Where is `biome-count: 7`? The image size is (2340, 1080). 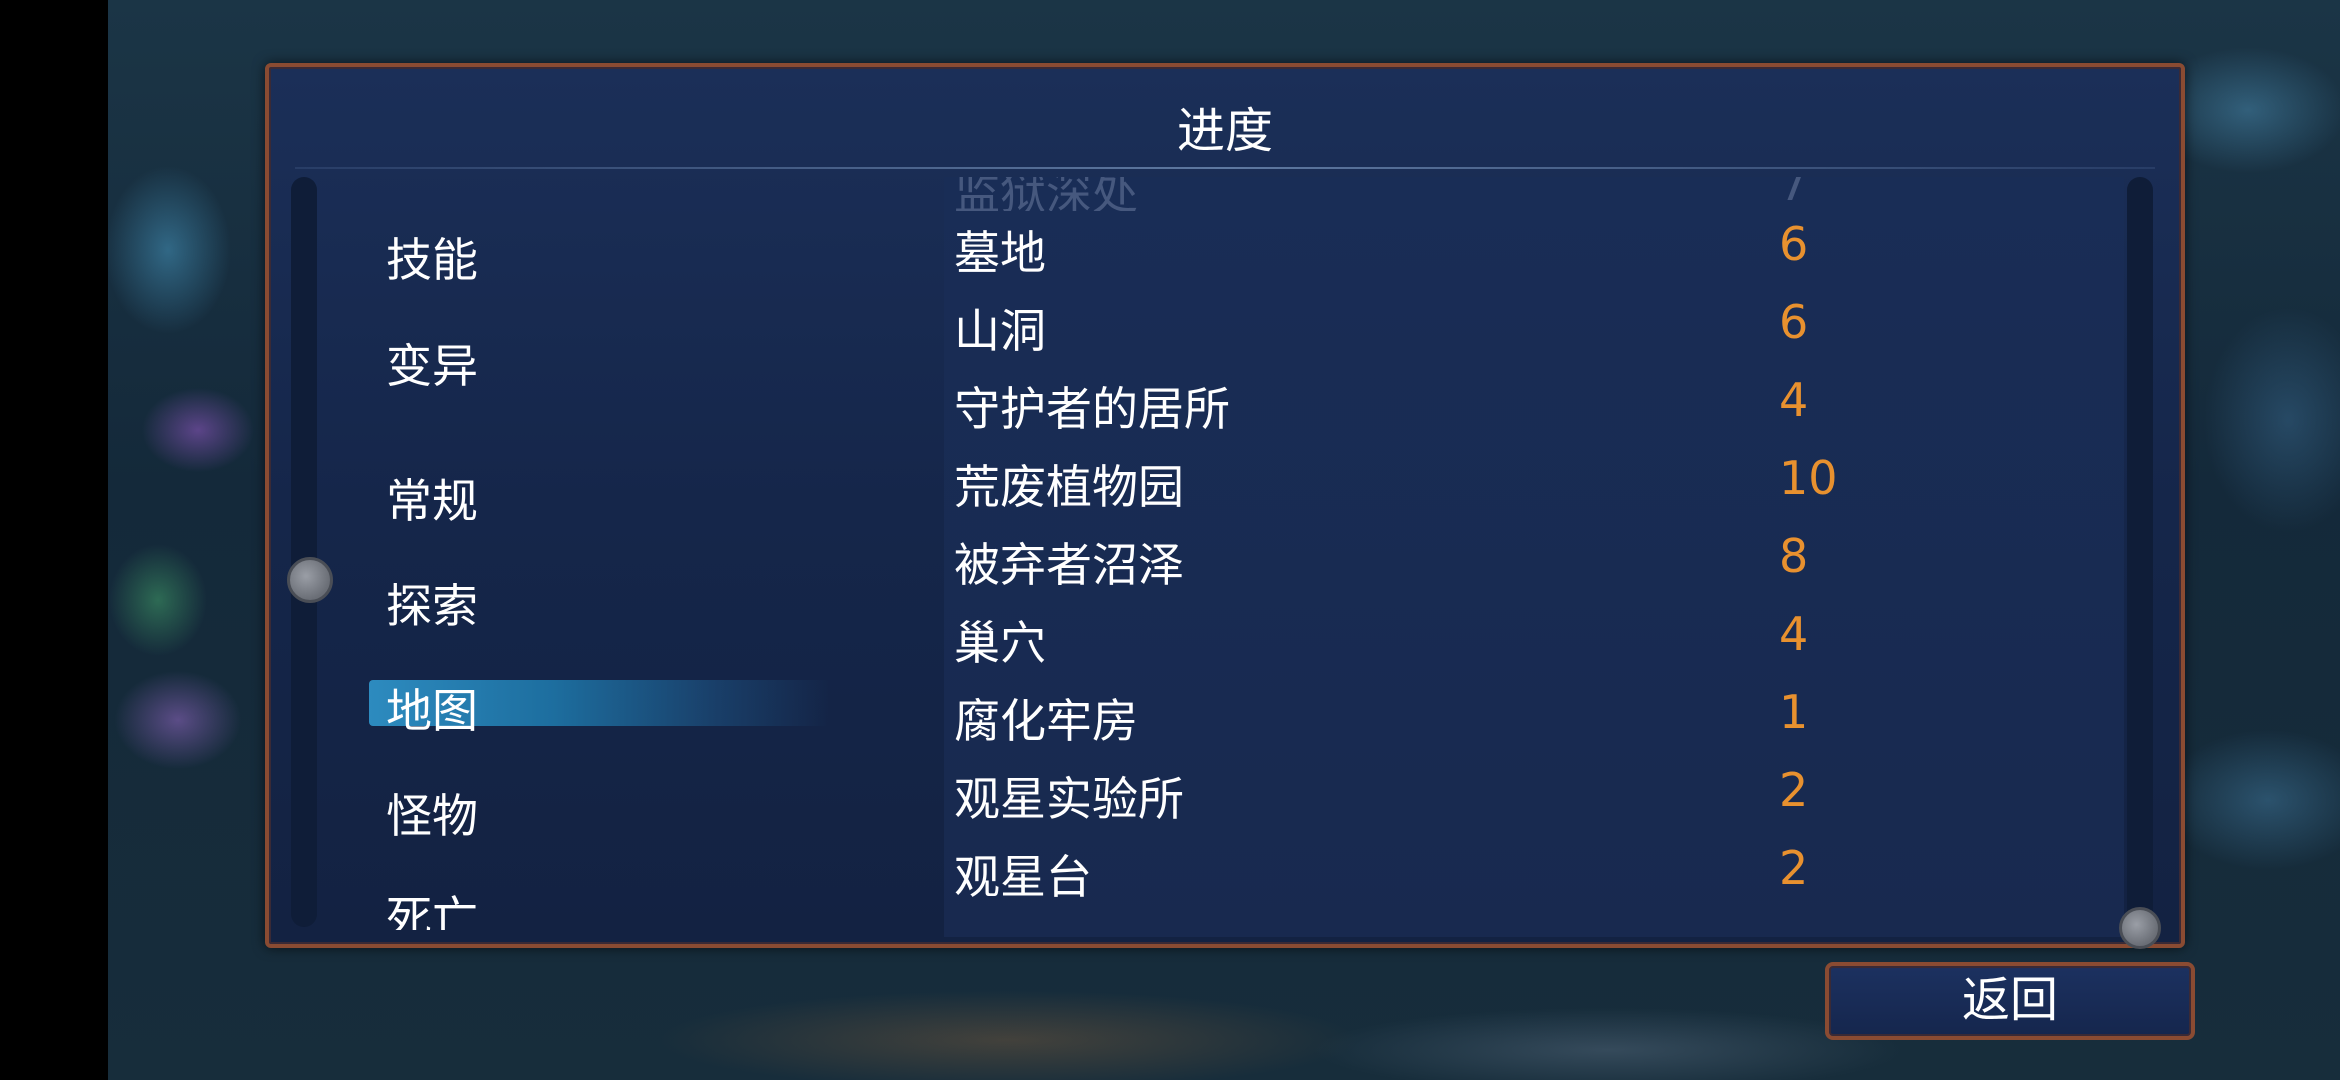 biome-count: 7 is located at coordinates (1794, 194).